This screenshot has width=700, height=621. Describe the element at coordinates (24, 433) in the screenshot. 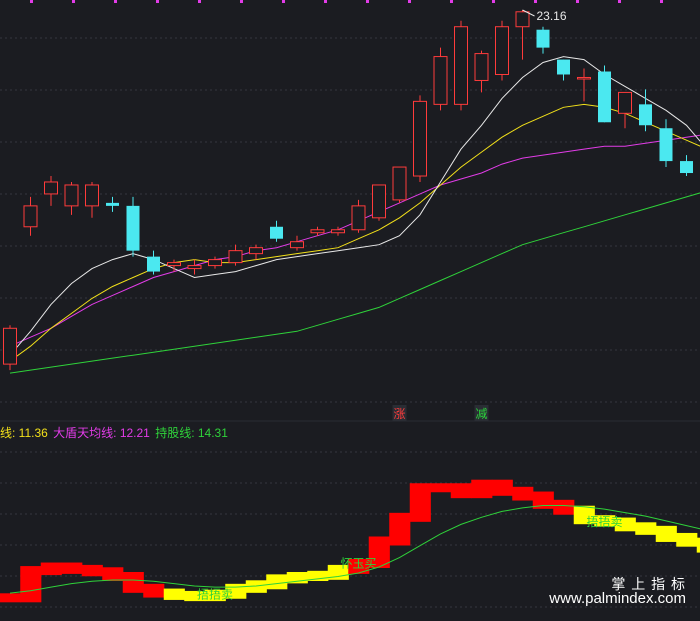

I see `legend-line1: 线: 11.36` at that location.